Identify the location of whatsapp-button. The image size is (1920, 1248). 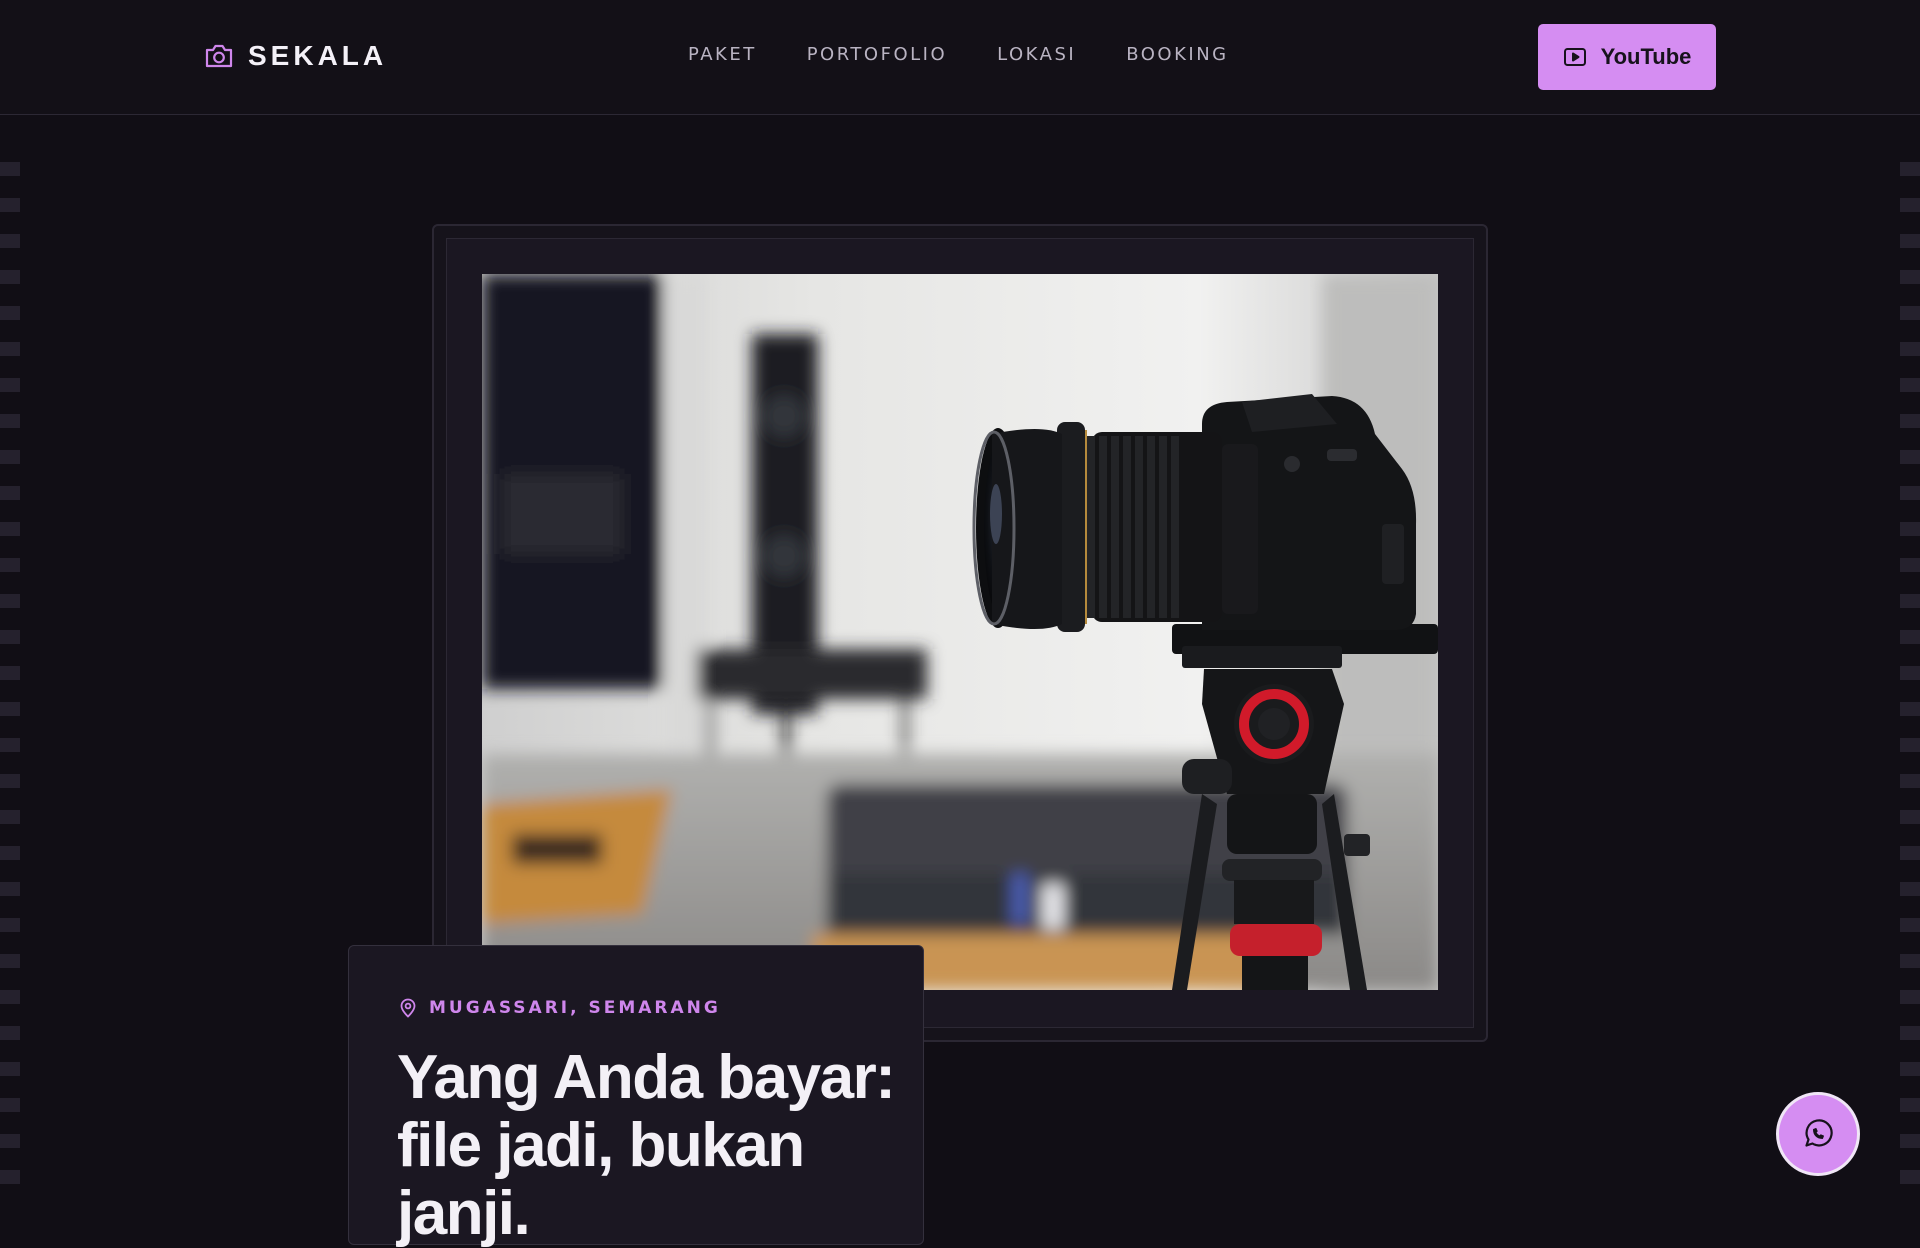
(1818, 1134).